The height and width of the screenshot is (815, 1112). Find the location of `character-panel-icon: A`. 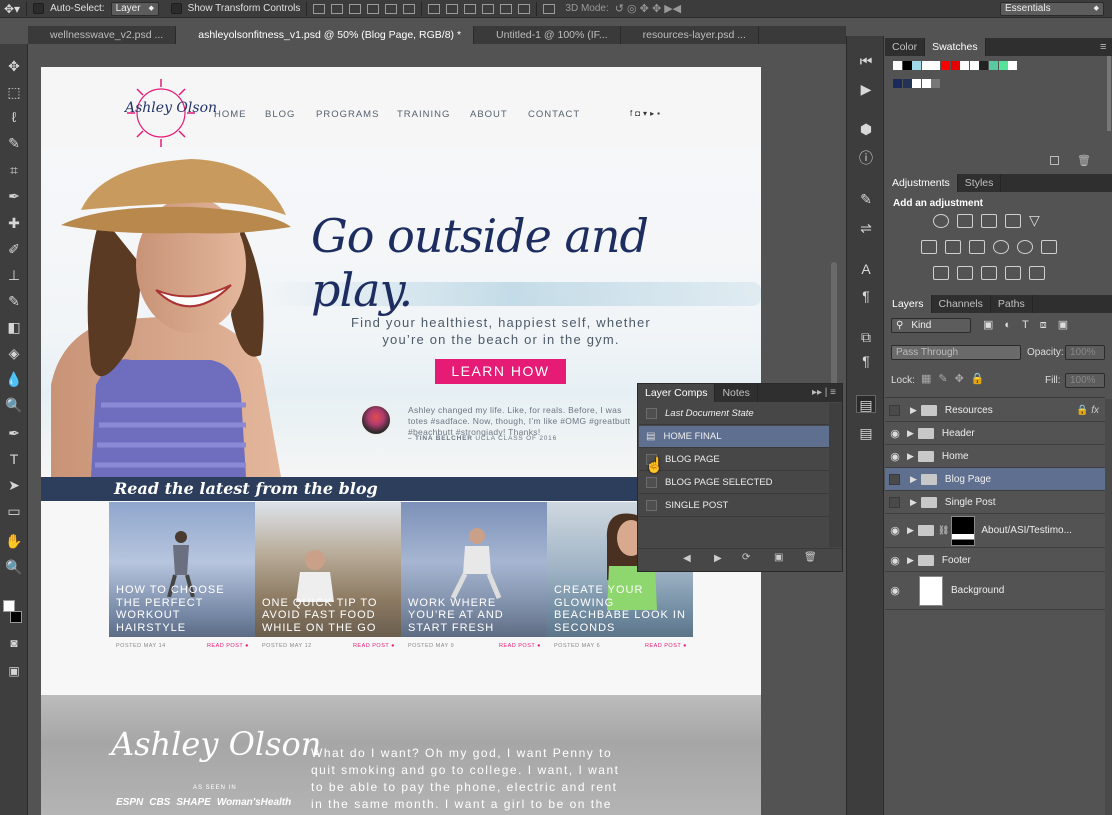

character-panel-icon: A is located at coordinates (866, 269).